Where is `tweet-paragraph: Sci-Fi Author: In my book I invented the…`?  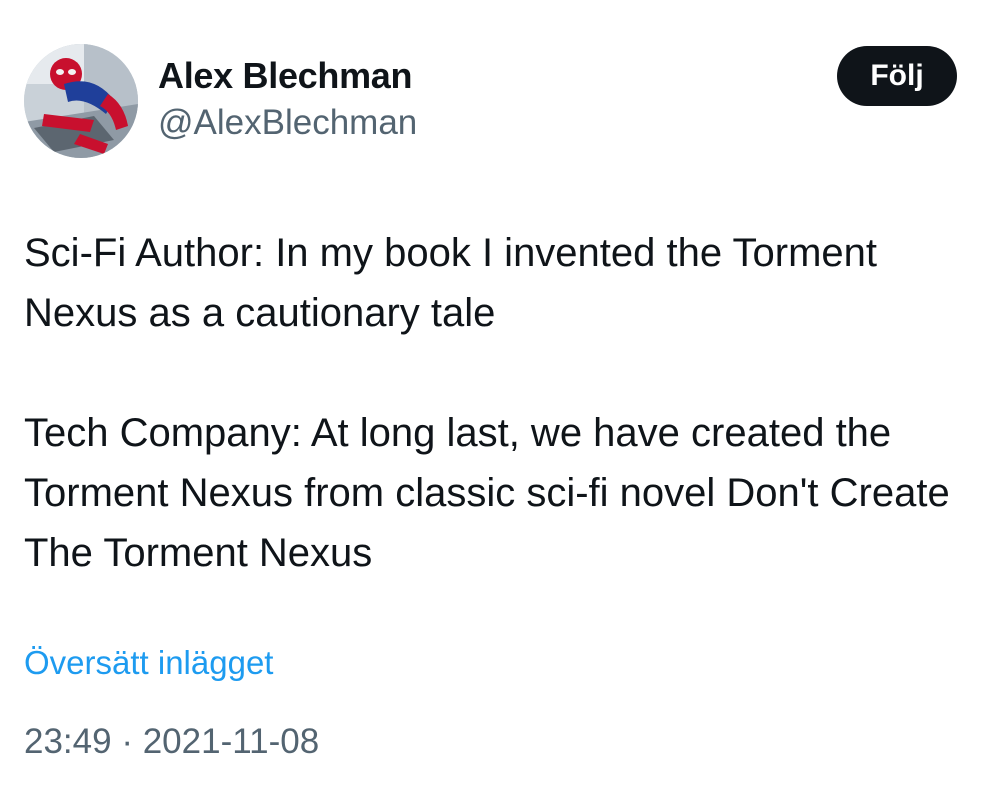
tweet-paragraph: Sci-Fi Author: In my book I invented the… is located at coordinates (456, 283).